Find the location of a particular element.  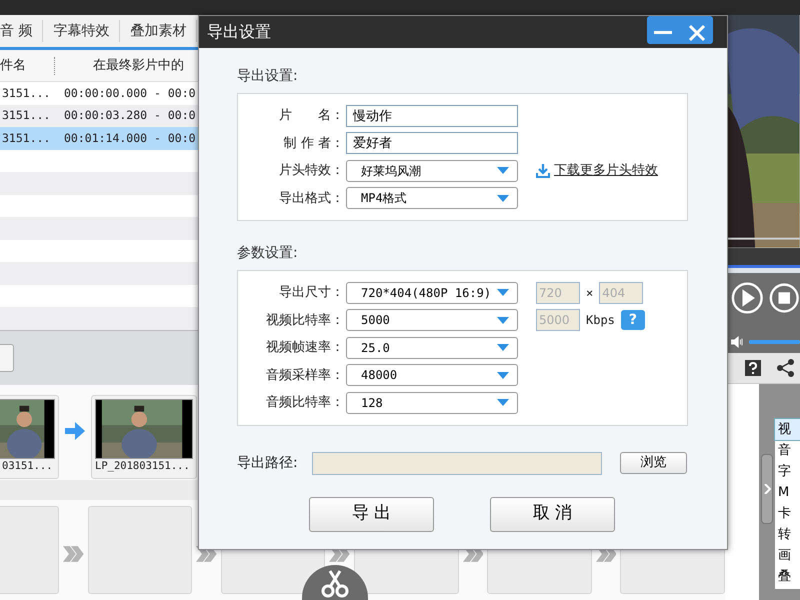

tab: 字幕特效 is located at coordinates (81, 31).